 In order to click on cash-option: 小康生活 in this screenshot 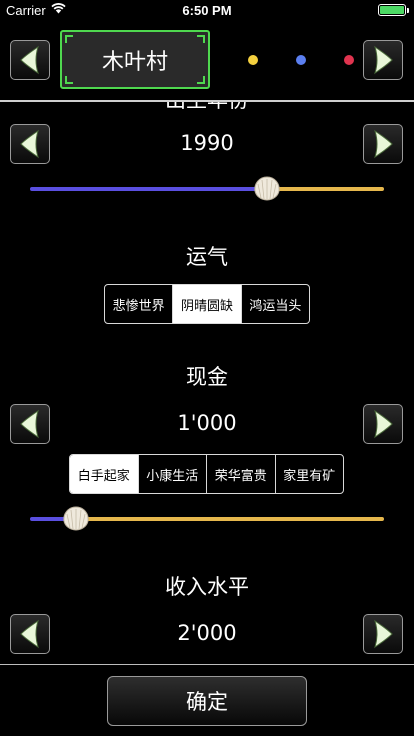, I will do `click(172, 474)`.